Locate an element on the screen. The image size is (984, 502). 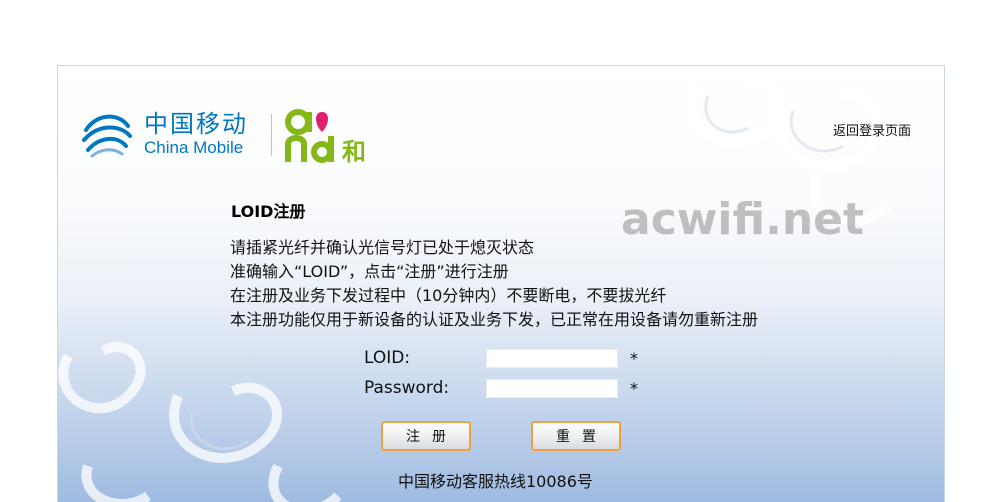
and-he-text: 和 is located at coordinates (354, 152).